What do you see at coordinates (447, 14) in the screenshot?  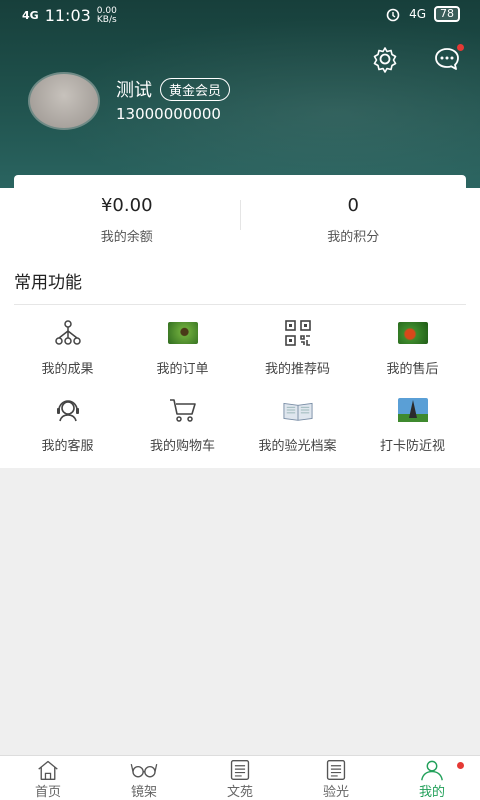 I see `battery-indicator: 78` at bounding box center [447, 14].